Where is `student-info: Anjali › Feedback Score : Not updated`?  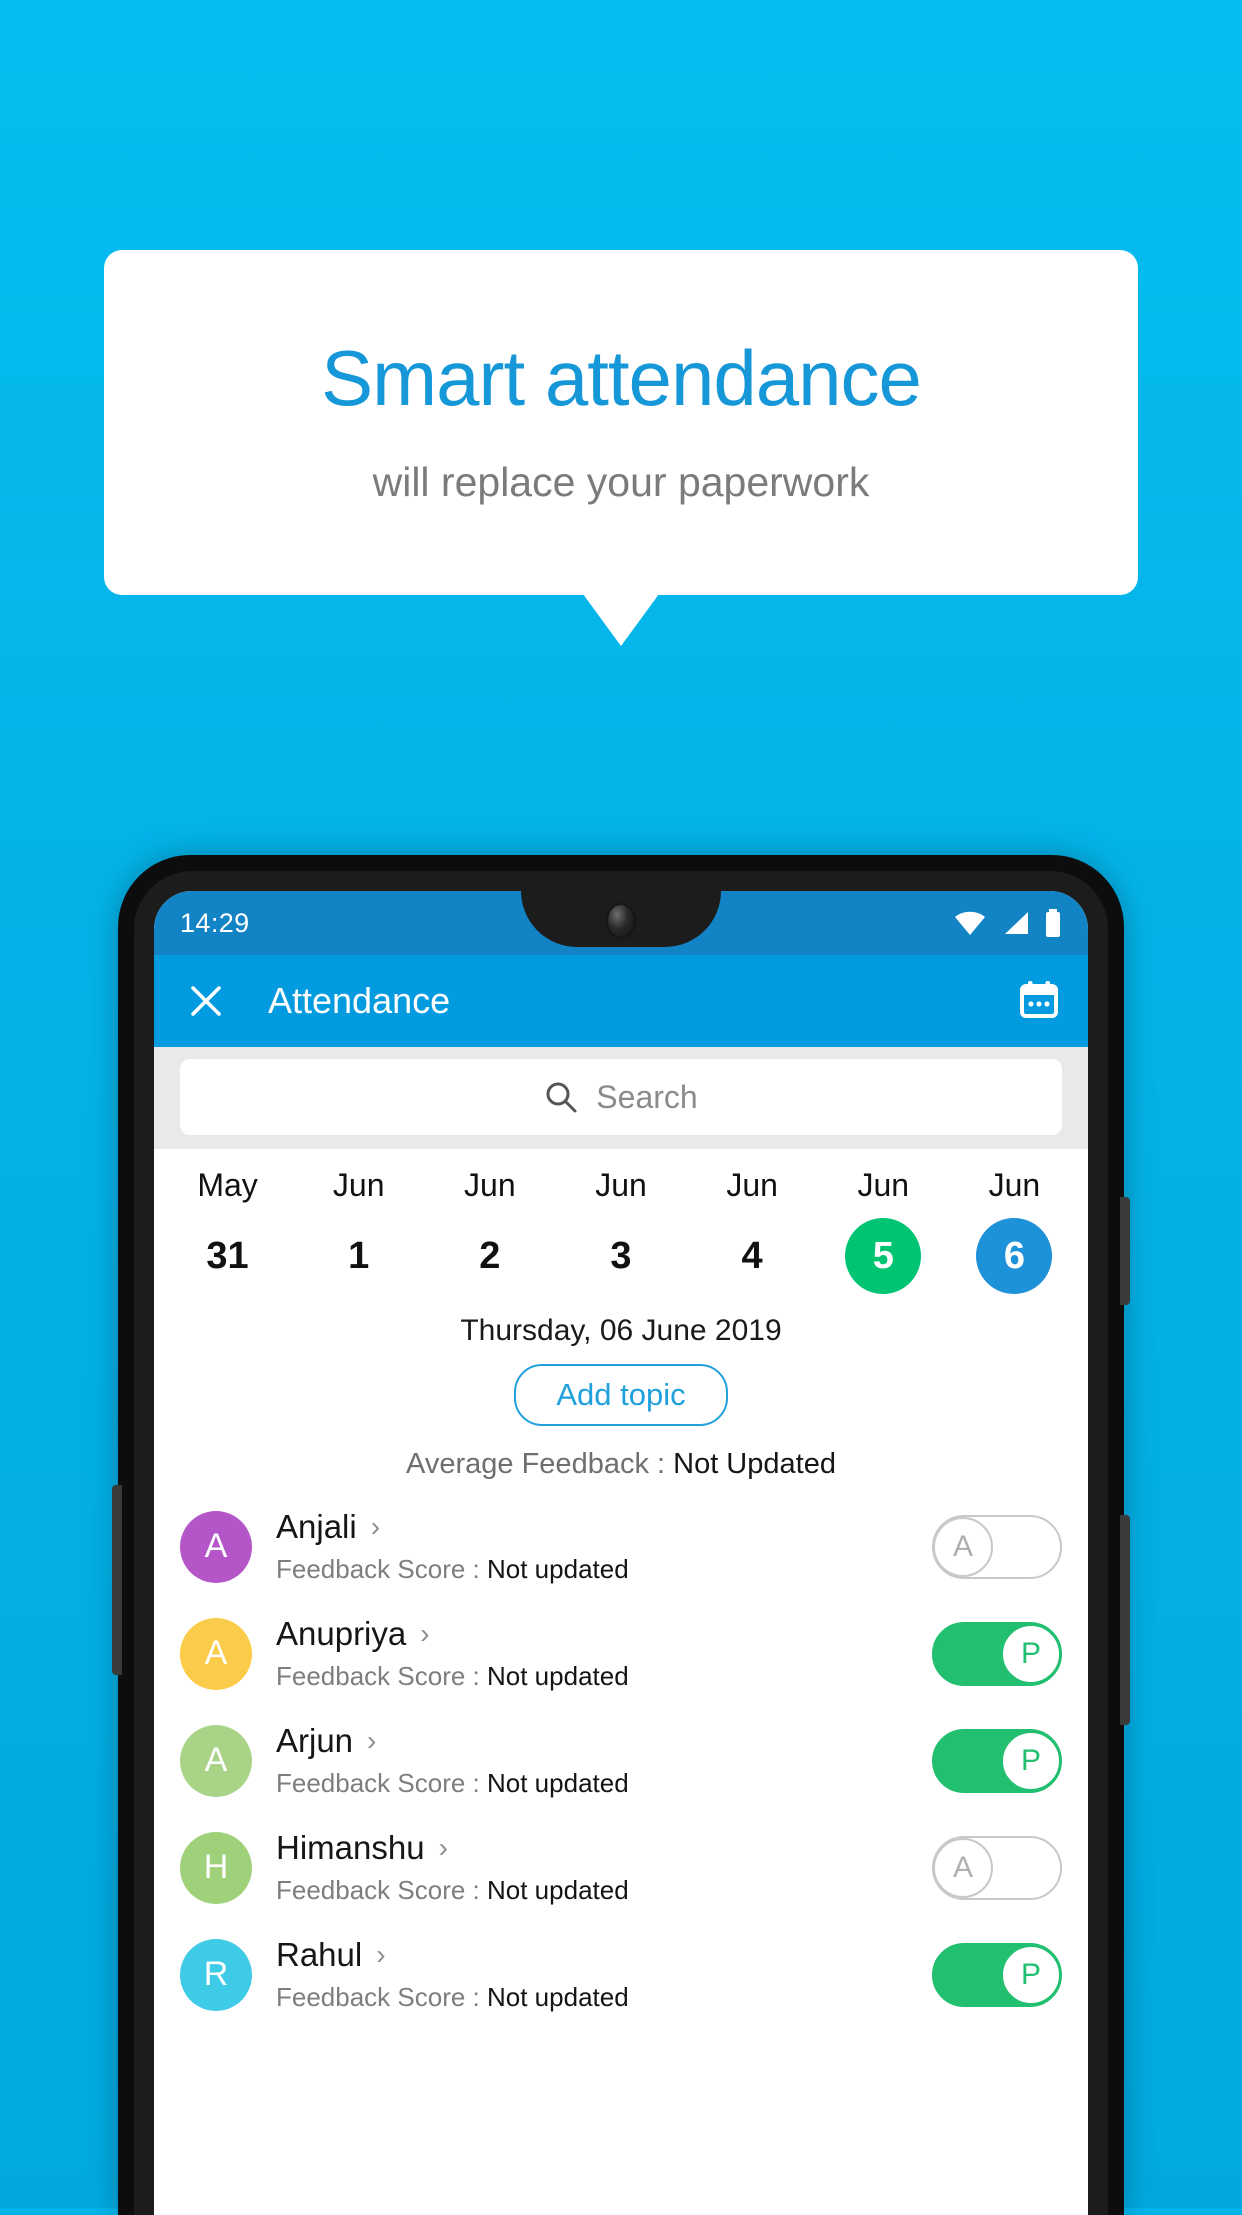 student-info: Anjali › Feedback Score : Not updated is located at coordinates (604, 1546).